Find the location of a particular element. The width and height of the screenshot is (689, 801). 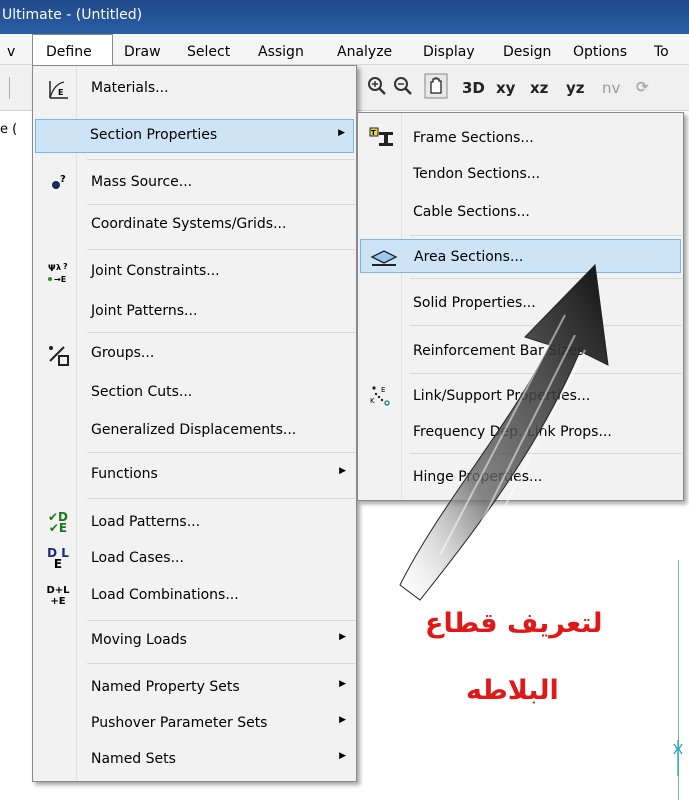

menu-options: Options is located at coordinates (600, 52).